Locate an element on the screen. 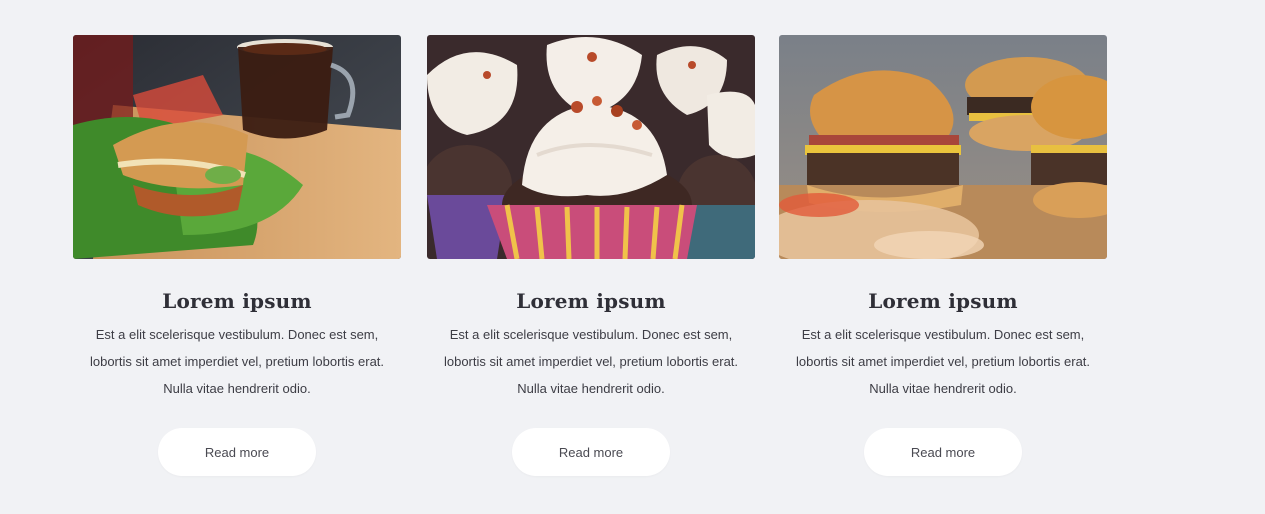 This screenshot has width=1265, height=514. sandwich-and-coffee-photo is located at coordinates (237, 147).